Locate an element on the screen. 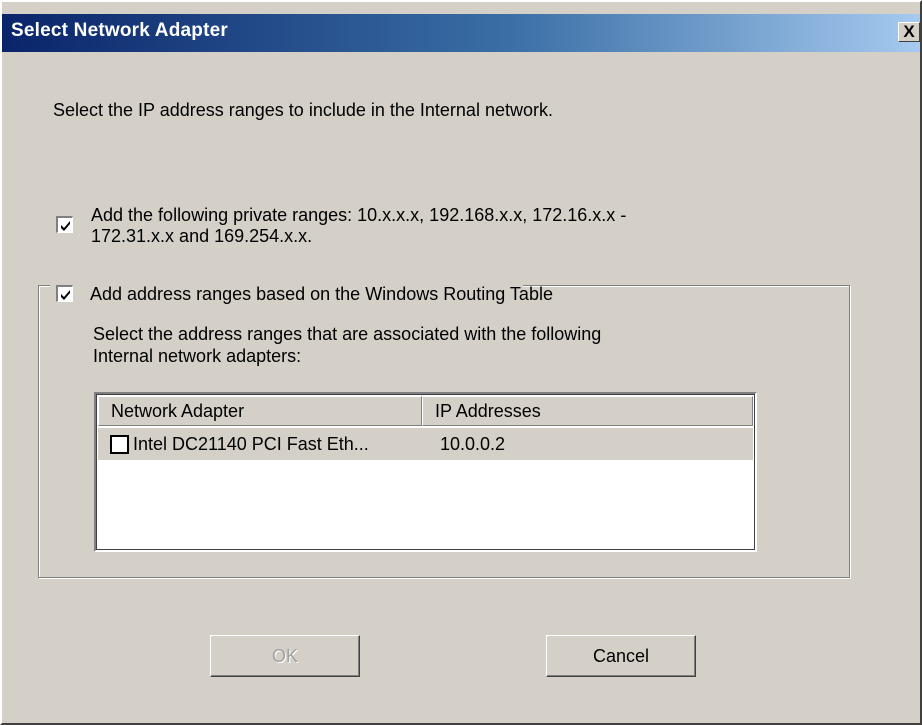 This screenshot has width=922, height=725. adapter-row-checkbox is located at coordinates (119, 444).